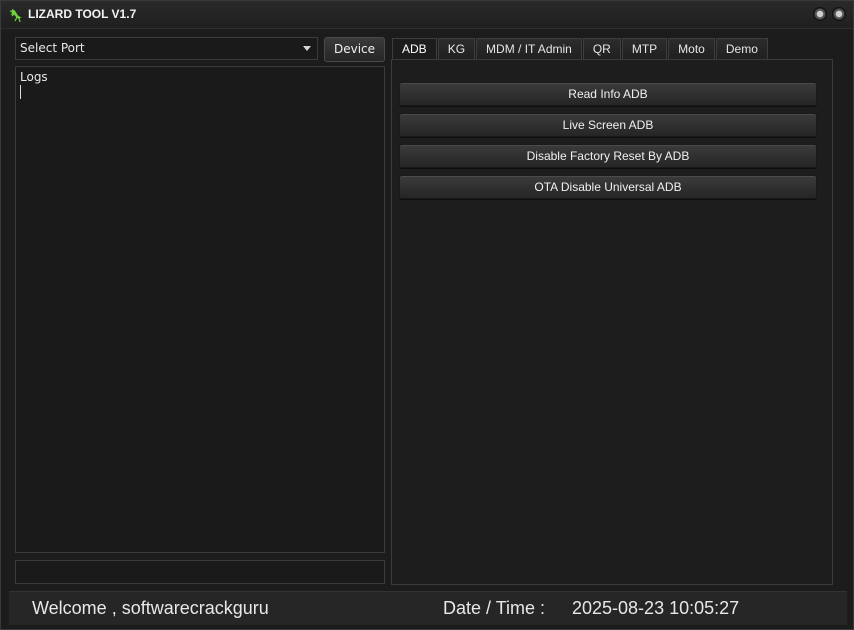 This screenshot has width=854, height=630. I want to click on welcome-text: Welcome , softwarecrackguru, so click(150, 608).